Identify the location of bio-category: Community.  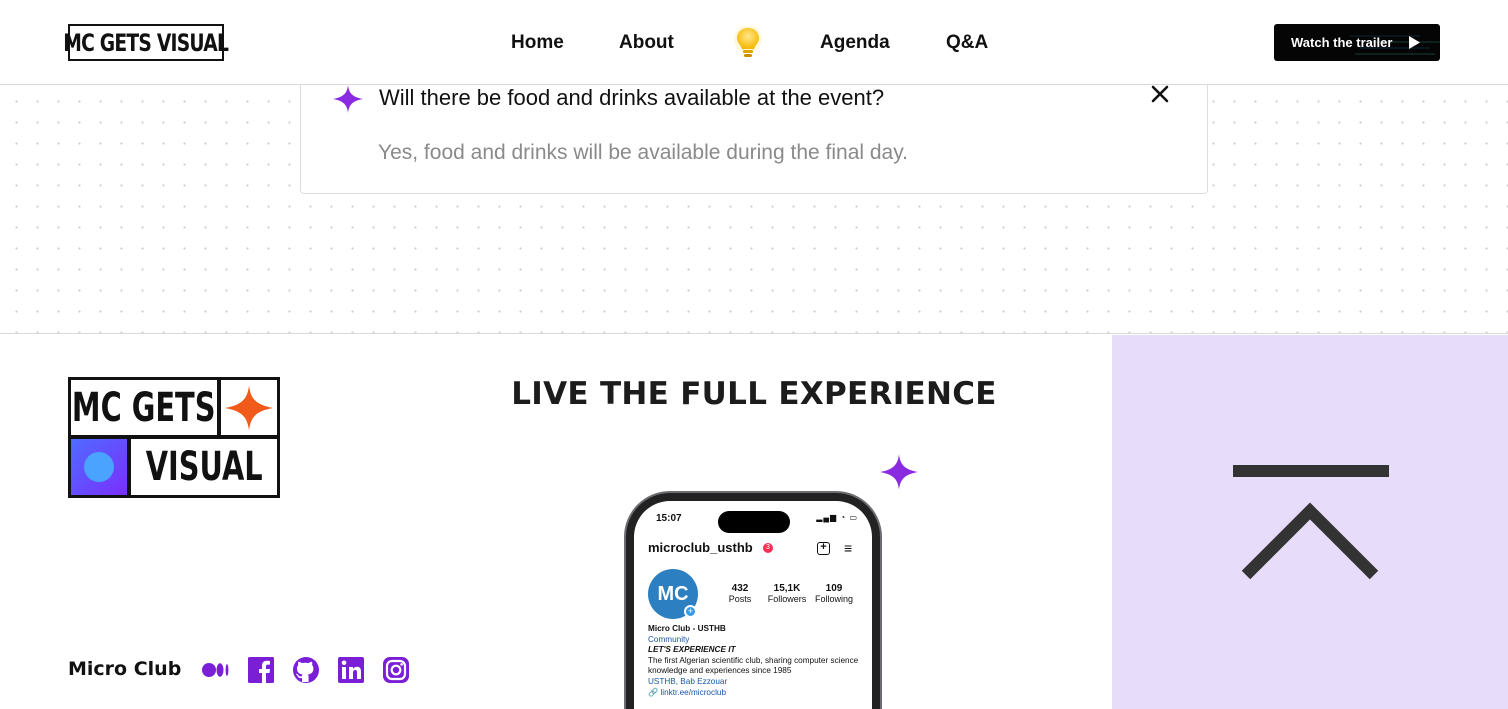
(669, 639).